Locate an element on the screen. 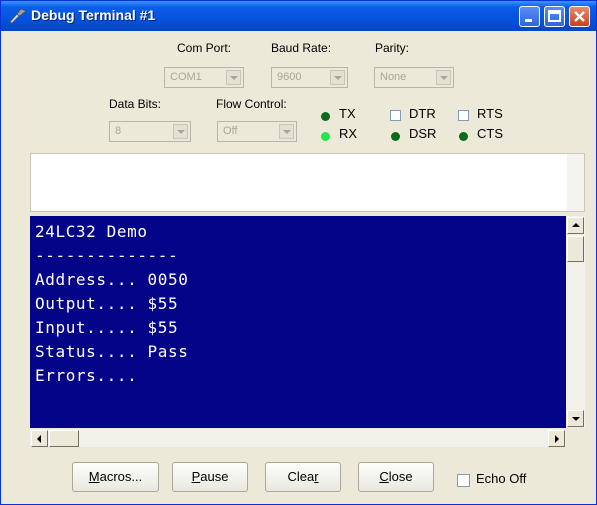 This screenshot has width=597, height=505. clear-label-key: r is located at coordinates (316, 476).